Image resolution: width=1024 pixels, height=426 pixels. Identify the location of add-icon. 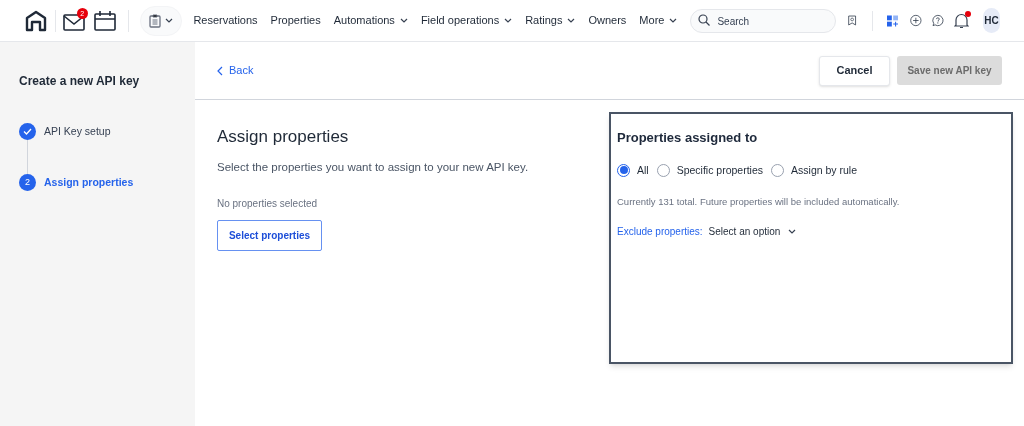
(916, 20).